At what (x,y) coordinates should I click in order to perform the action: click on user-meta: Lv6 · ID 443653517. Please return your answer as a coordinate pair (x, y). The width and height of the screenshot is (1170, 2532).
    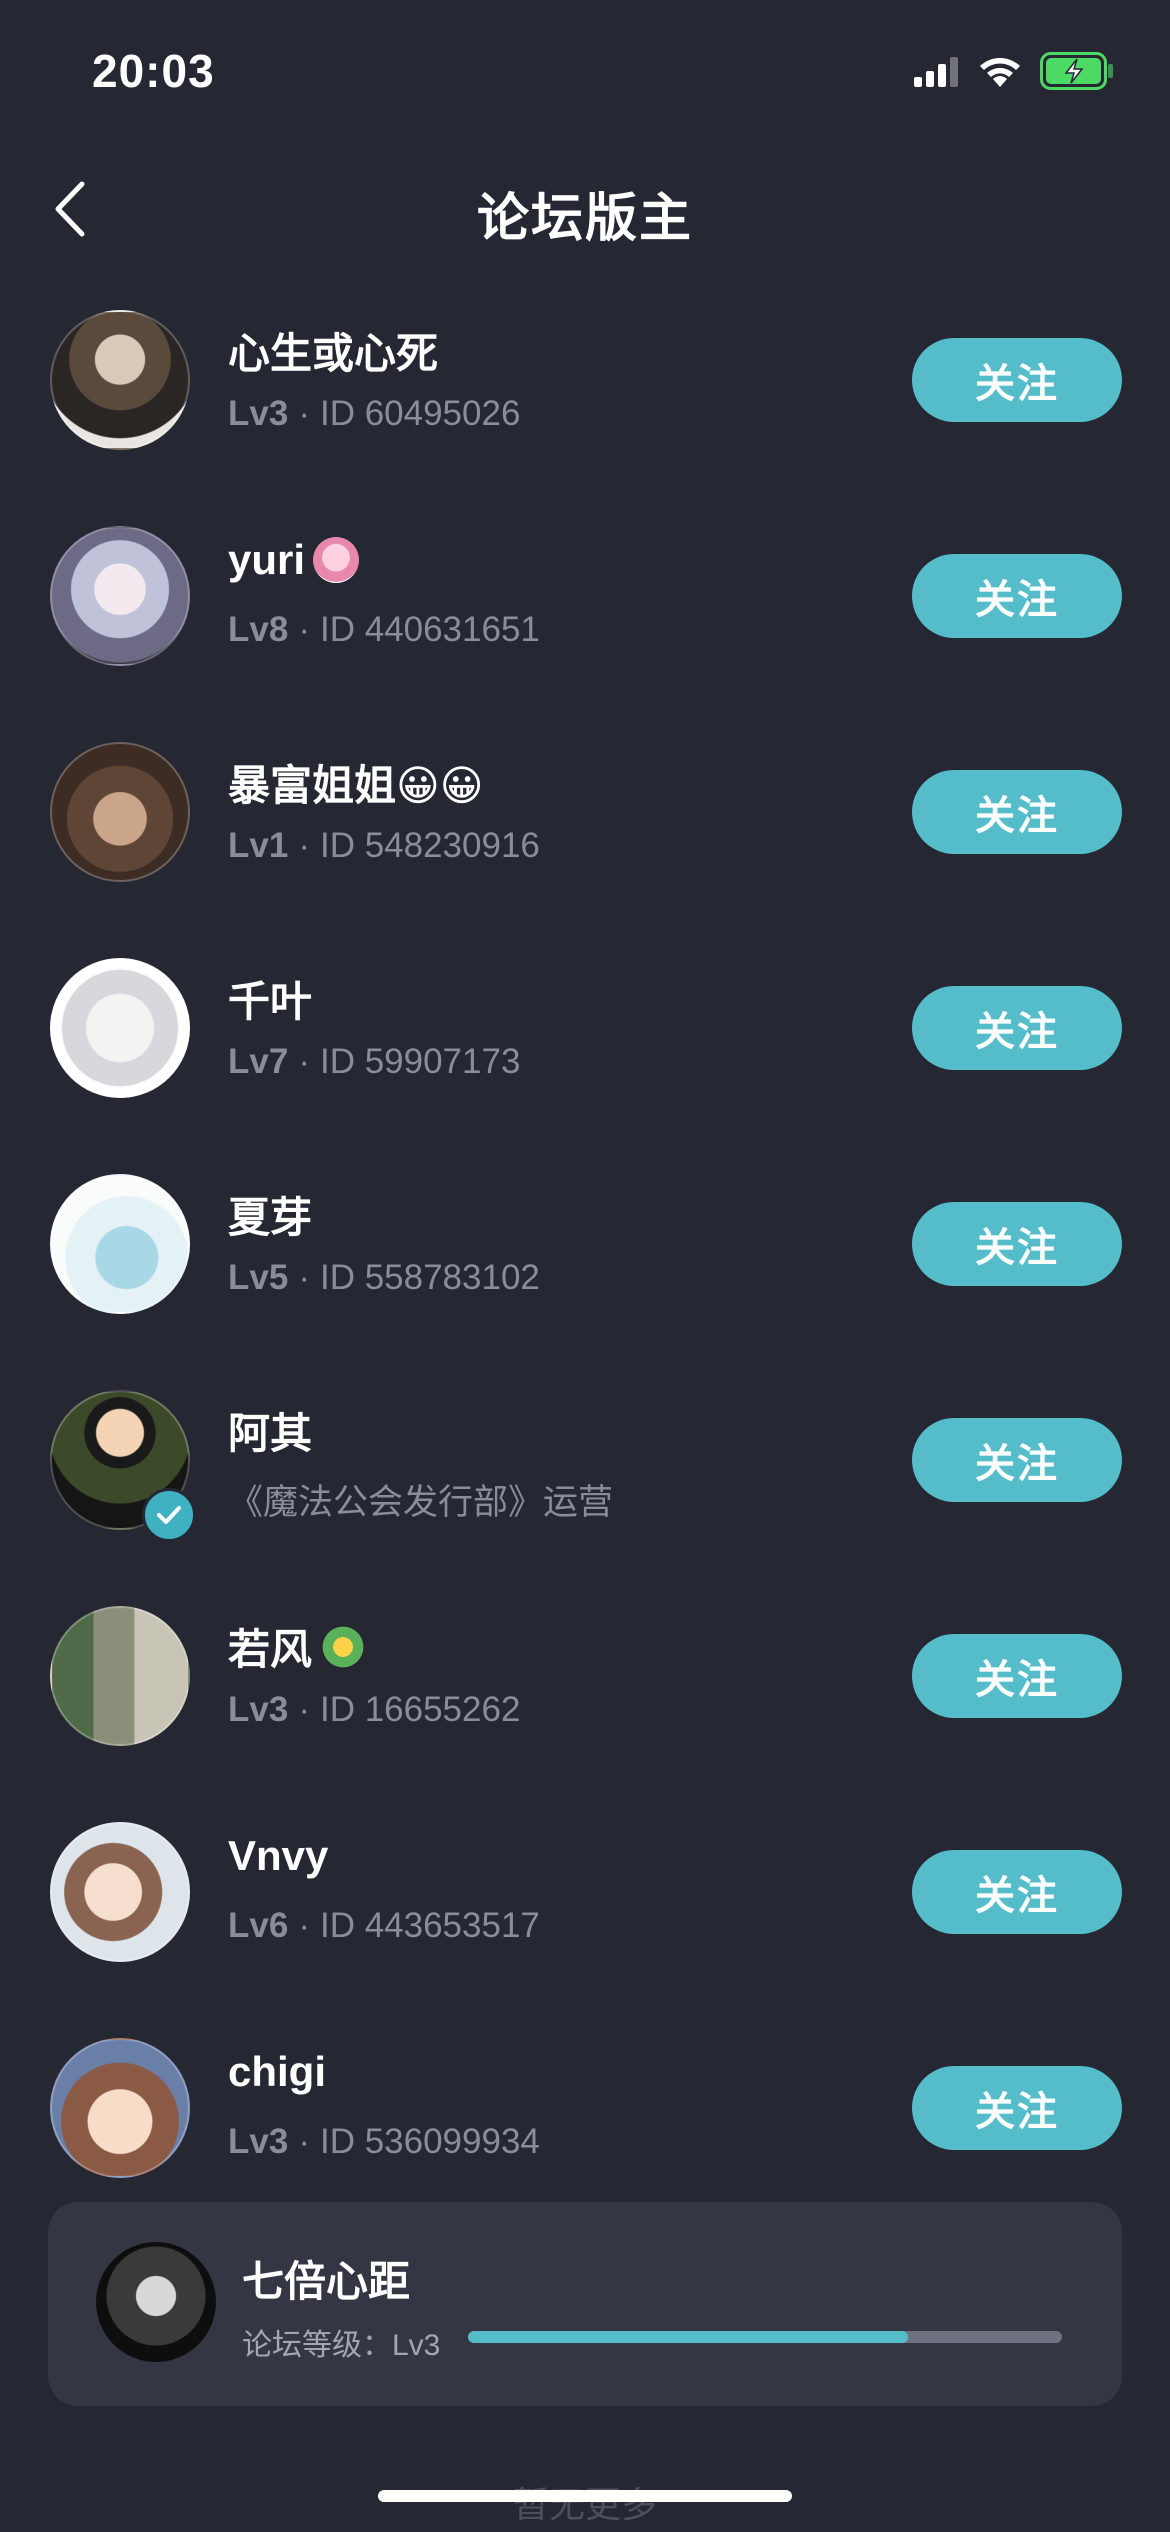
    Looking at the image, I should click on (384, 1926).